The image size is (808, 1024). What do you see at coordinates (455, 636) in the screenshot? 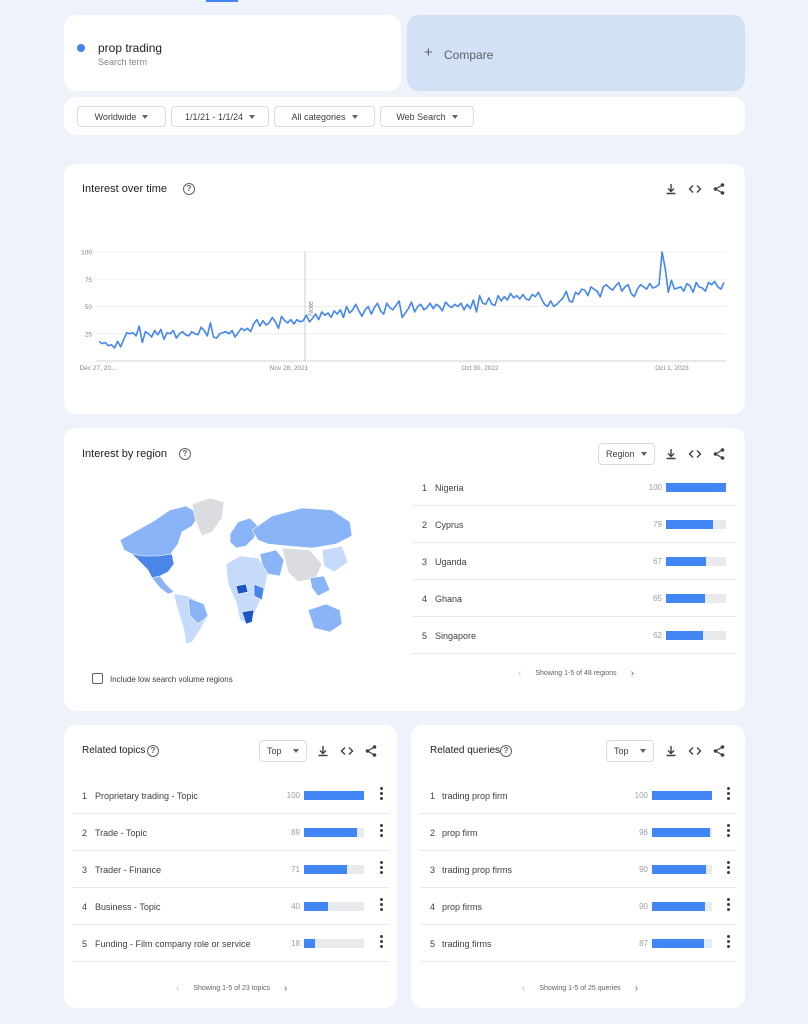
I see `item-label: Singapore` at bounding box center [455, 636].